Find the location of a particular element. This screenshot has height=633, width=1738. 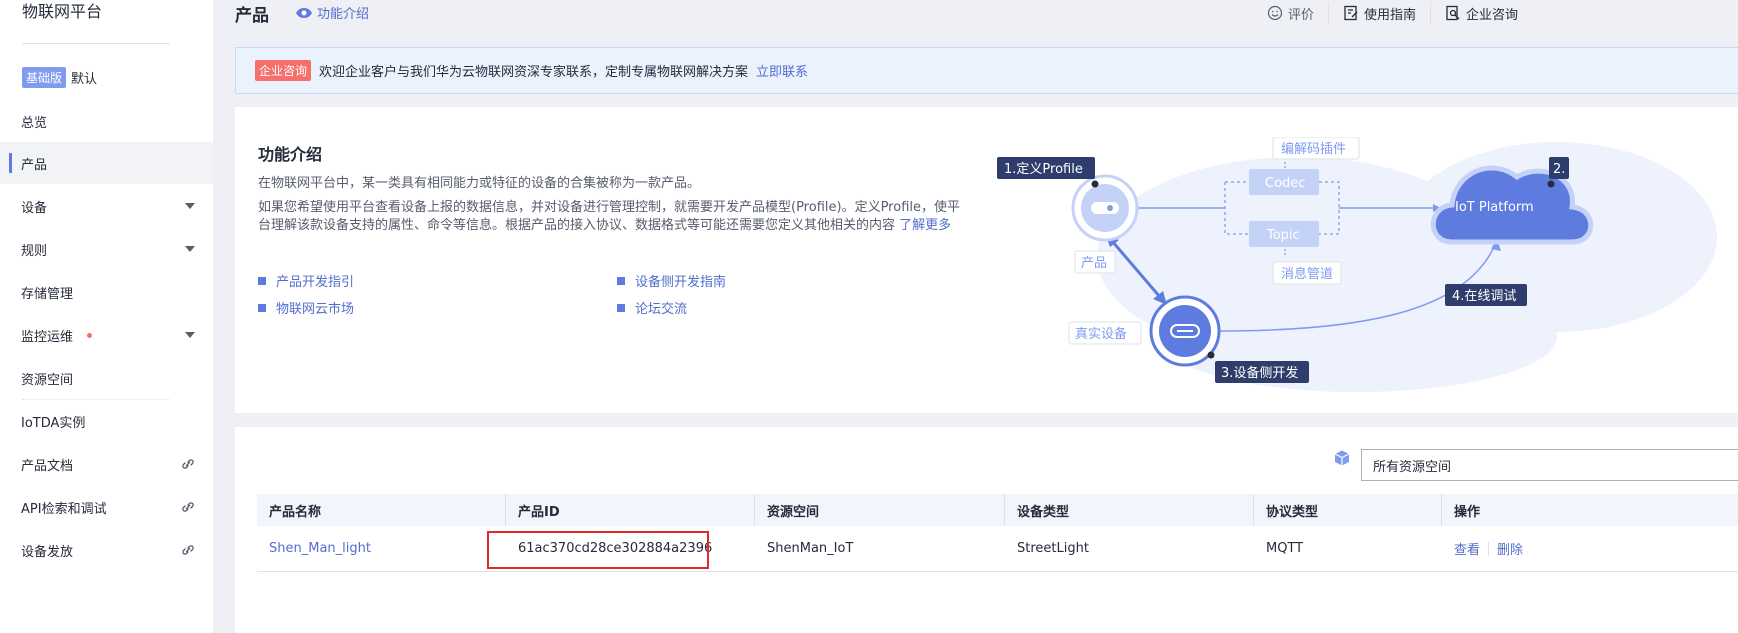

link-label: 设备侧开发指南 is located at coordinates (681, 282).